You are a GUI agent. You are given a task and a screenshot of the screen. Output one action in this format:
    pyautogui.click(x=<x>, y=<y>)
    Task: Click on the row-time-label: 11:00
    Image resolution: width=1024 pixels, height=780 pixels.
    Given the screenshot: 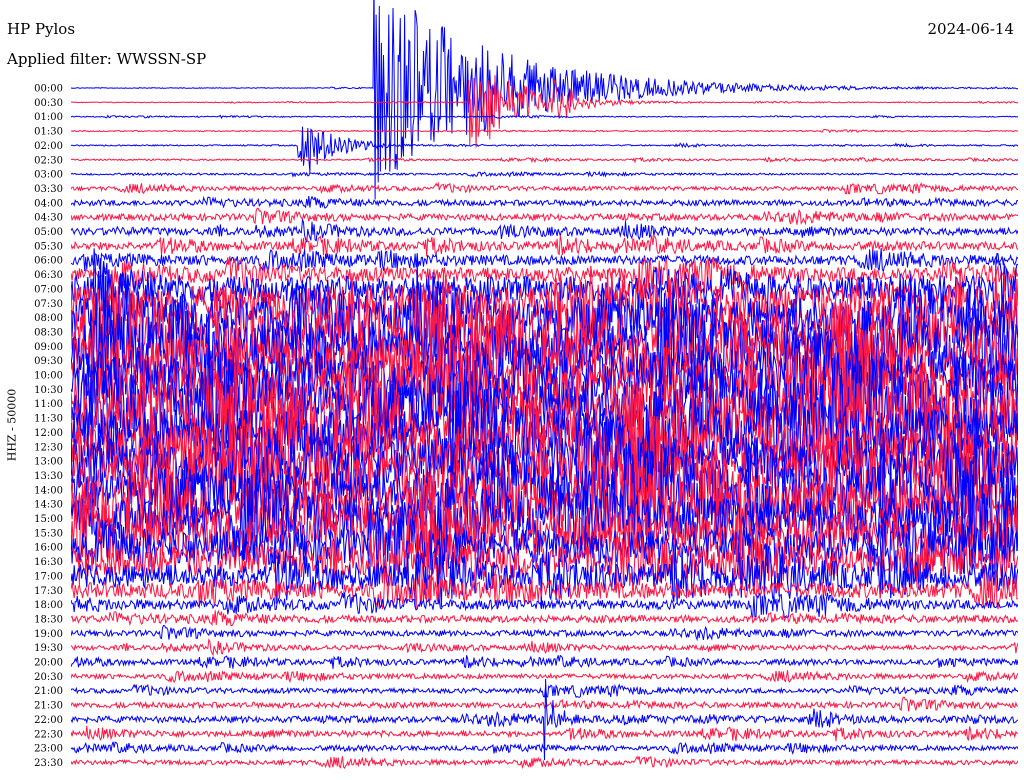 What is the action you would take?
    pyautogui.click(x=48, y=404)
    